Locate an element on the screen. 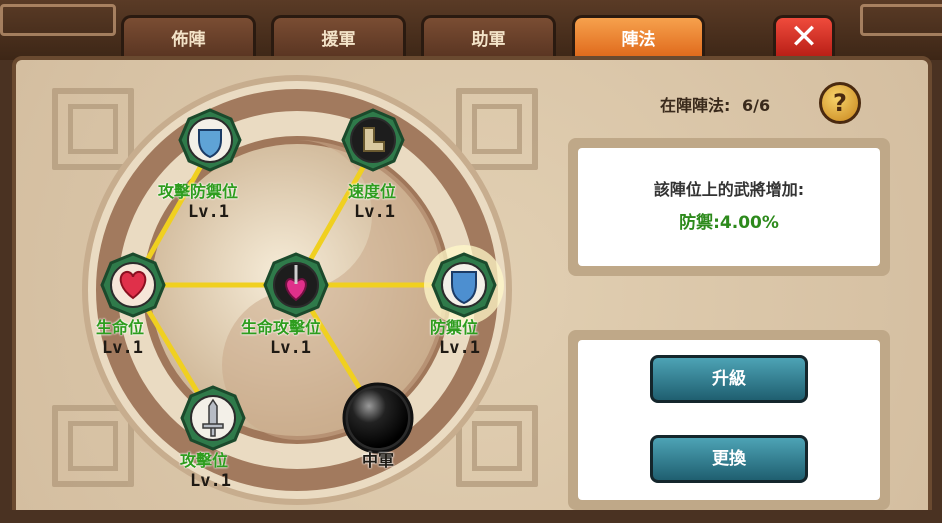 This screenshot has width=942, height=523. node-label-defense: 防禦位 is located at coordinates (454, 327).